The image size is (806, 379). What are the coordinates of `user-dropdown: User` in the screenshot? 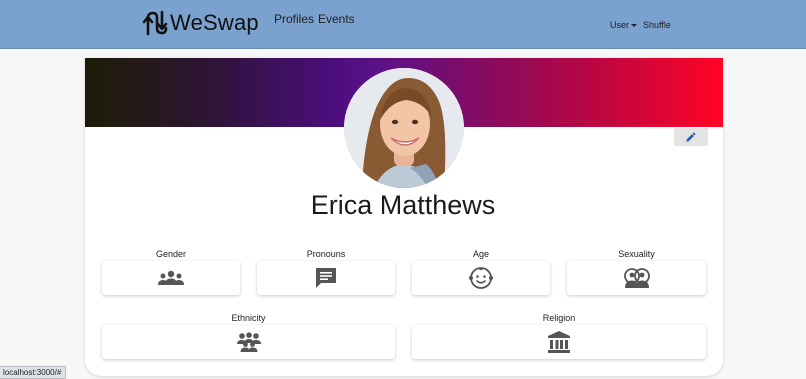 It's located at (624, 25).